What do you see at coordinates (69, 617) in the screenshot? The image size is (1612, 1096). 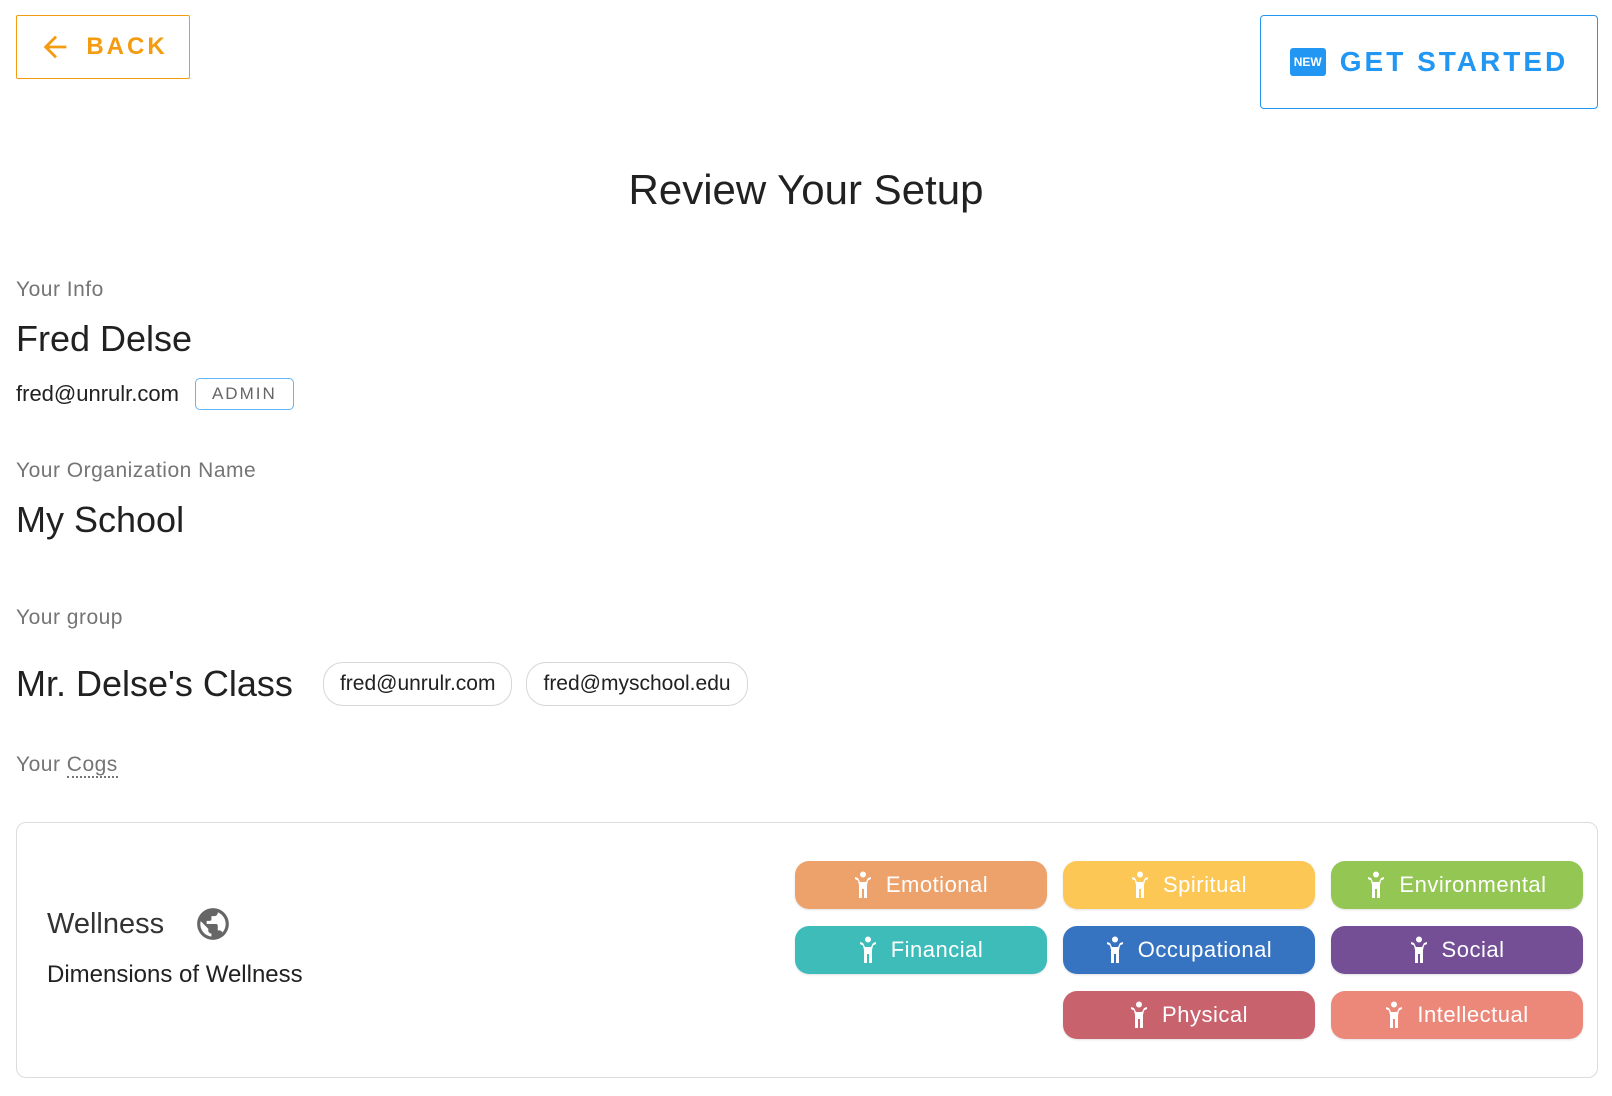 I see `group-section-label: Your group` at bounding box center [69, 617].